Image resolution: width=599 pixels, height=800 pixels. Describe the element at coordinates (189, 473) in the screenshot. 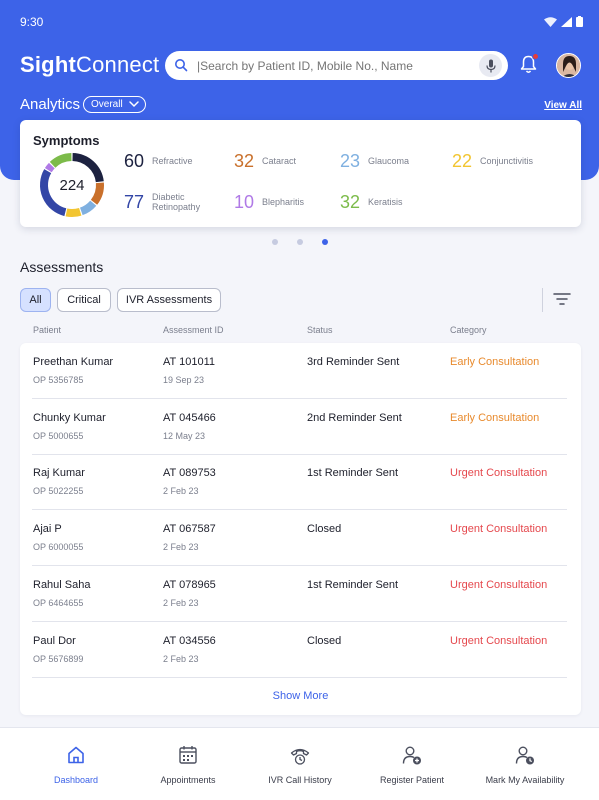

I see `assessment-id: AT 089753` at that location.